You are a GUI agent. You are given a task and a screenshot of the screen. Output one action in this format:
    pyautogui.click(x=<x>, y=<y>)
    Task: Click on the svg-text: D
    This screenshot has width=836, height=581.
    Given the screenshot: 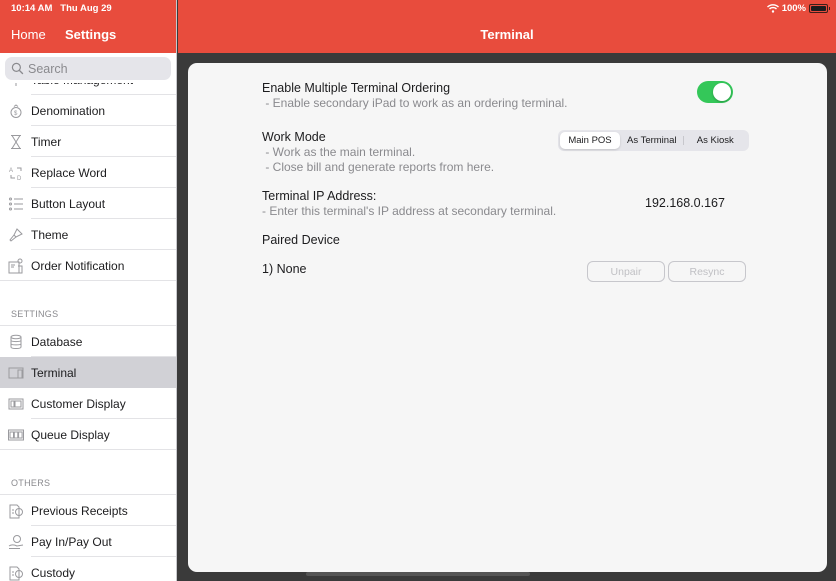 What is the action you would take?
    pyautogui.click(x=19, y=178)
    